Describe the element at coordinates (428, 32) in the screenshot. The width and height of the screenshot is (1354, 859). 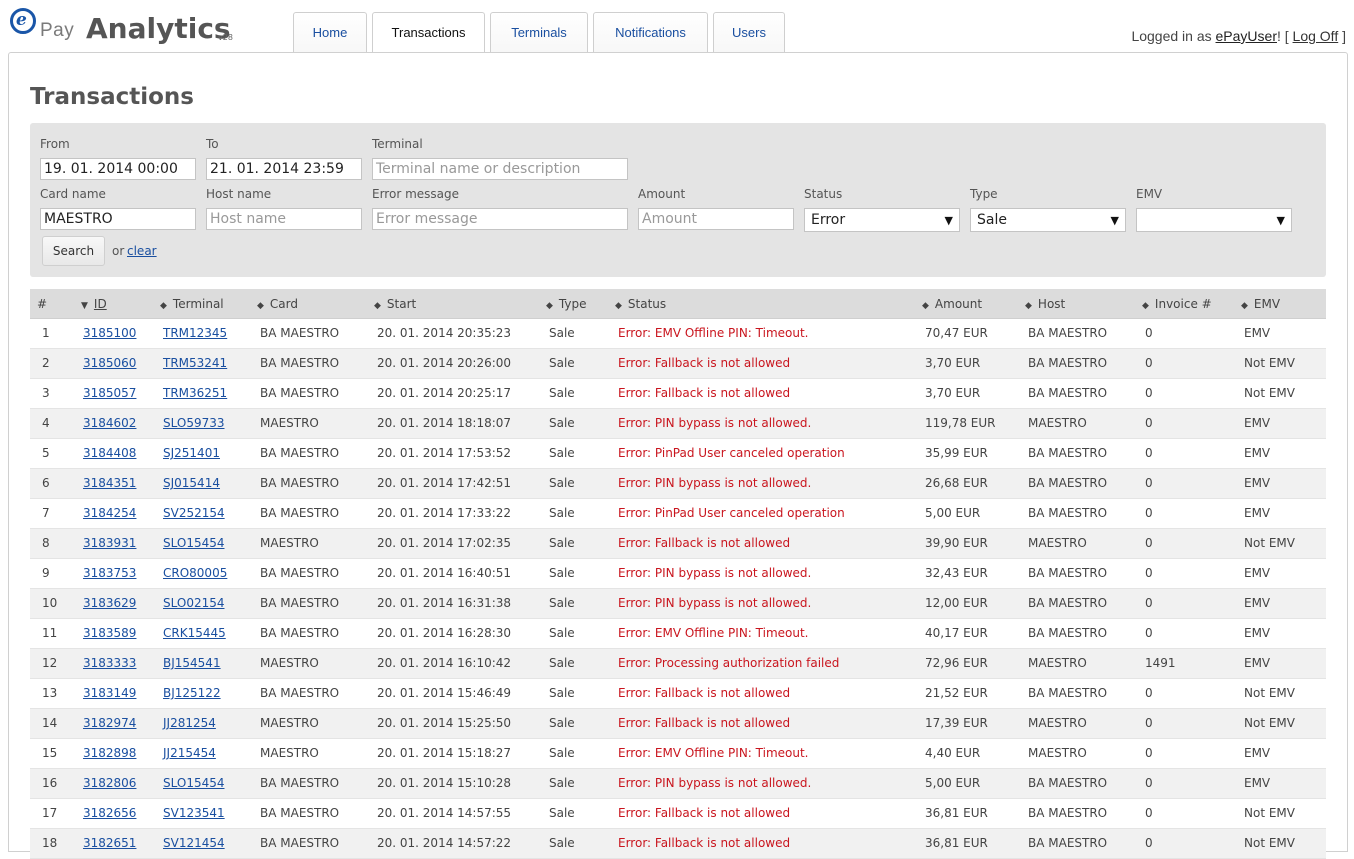
I see `tab-transactions: Transactions` at that location.